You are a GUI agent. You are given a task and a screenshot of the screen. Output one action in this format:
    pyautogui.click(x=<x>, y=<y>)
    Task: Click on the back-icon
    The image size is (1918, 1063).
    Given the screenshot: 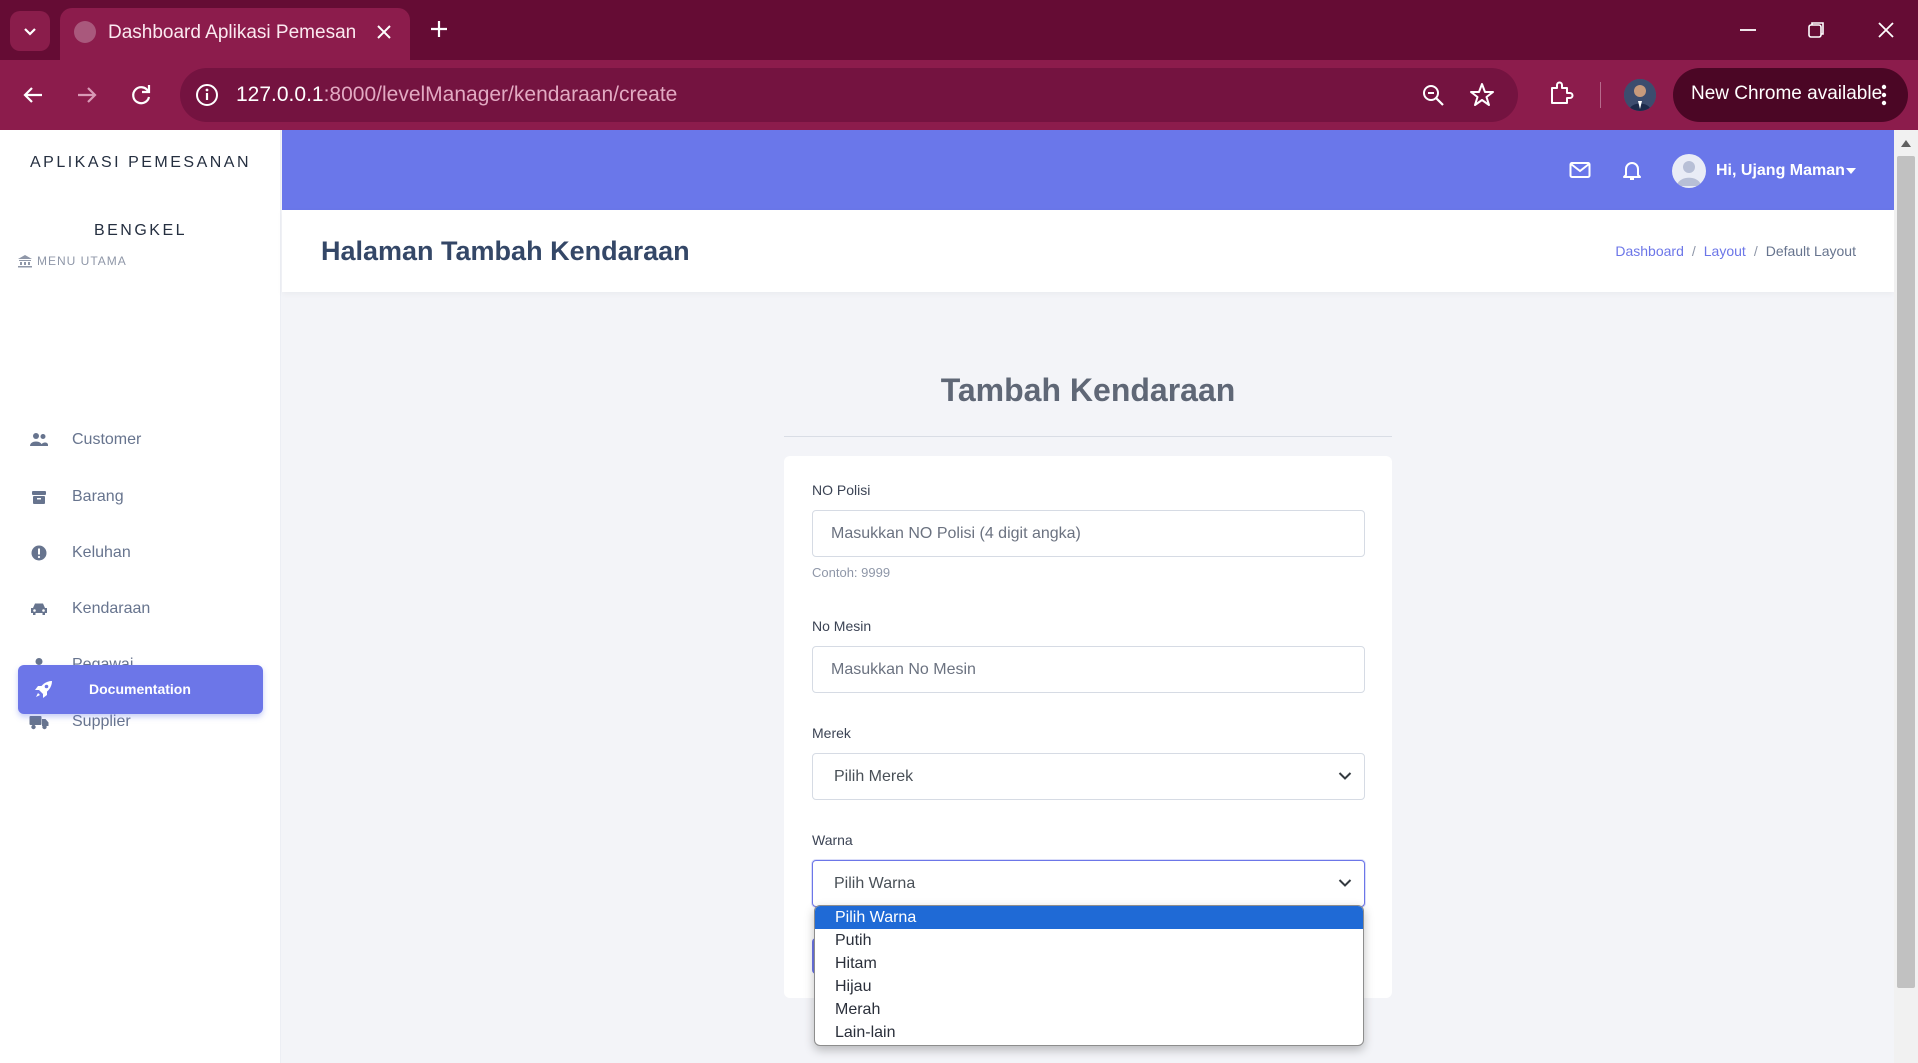 What is the action you would take?
    pyautogui.click(x=33, y=95)
    